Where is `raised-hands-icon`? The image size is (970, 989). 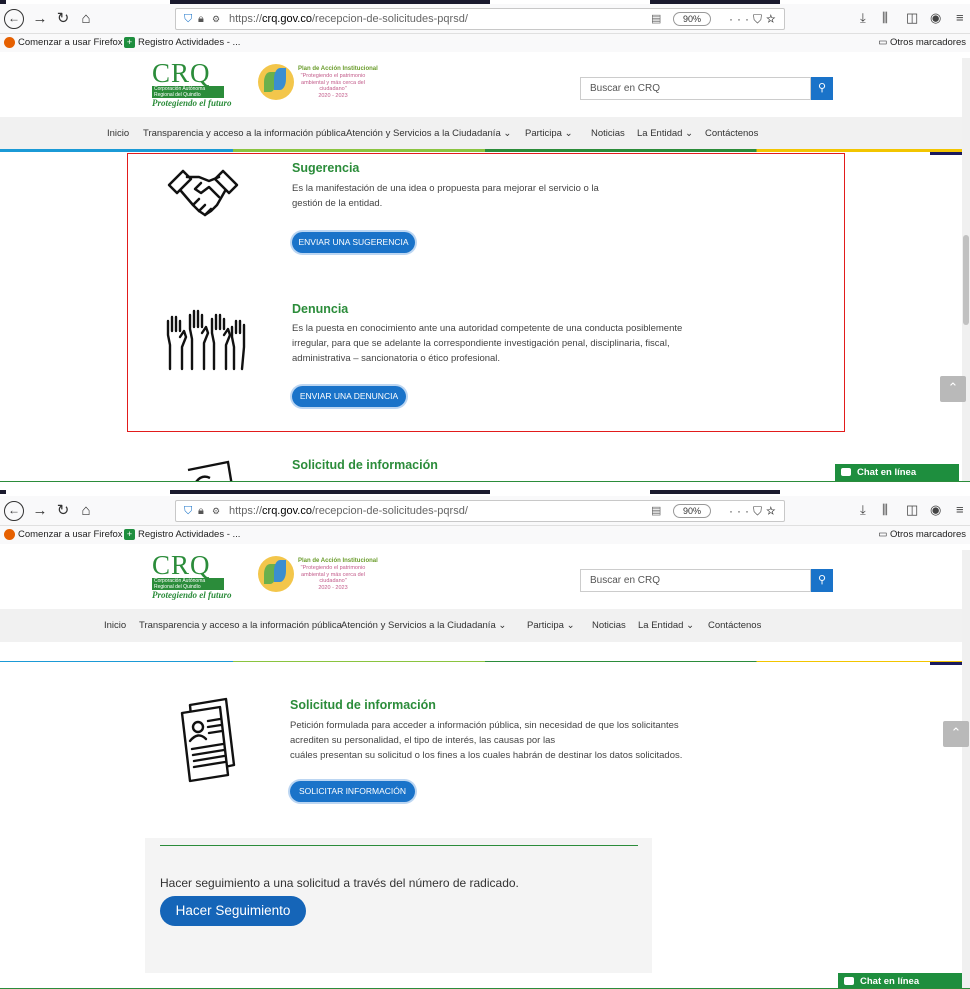 raised-hands-icon is located at coordinates (206, 340).